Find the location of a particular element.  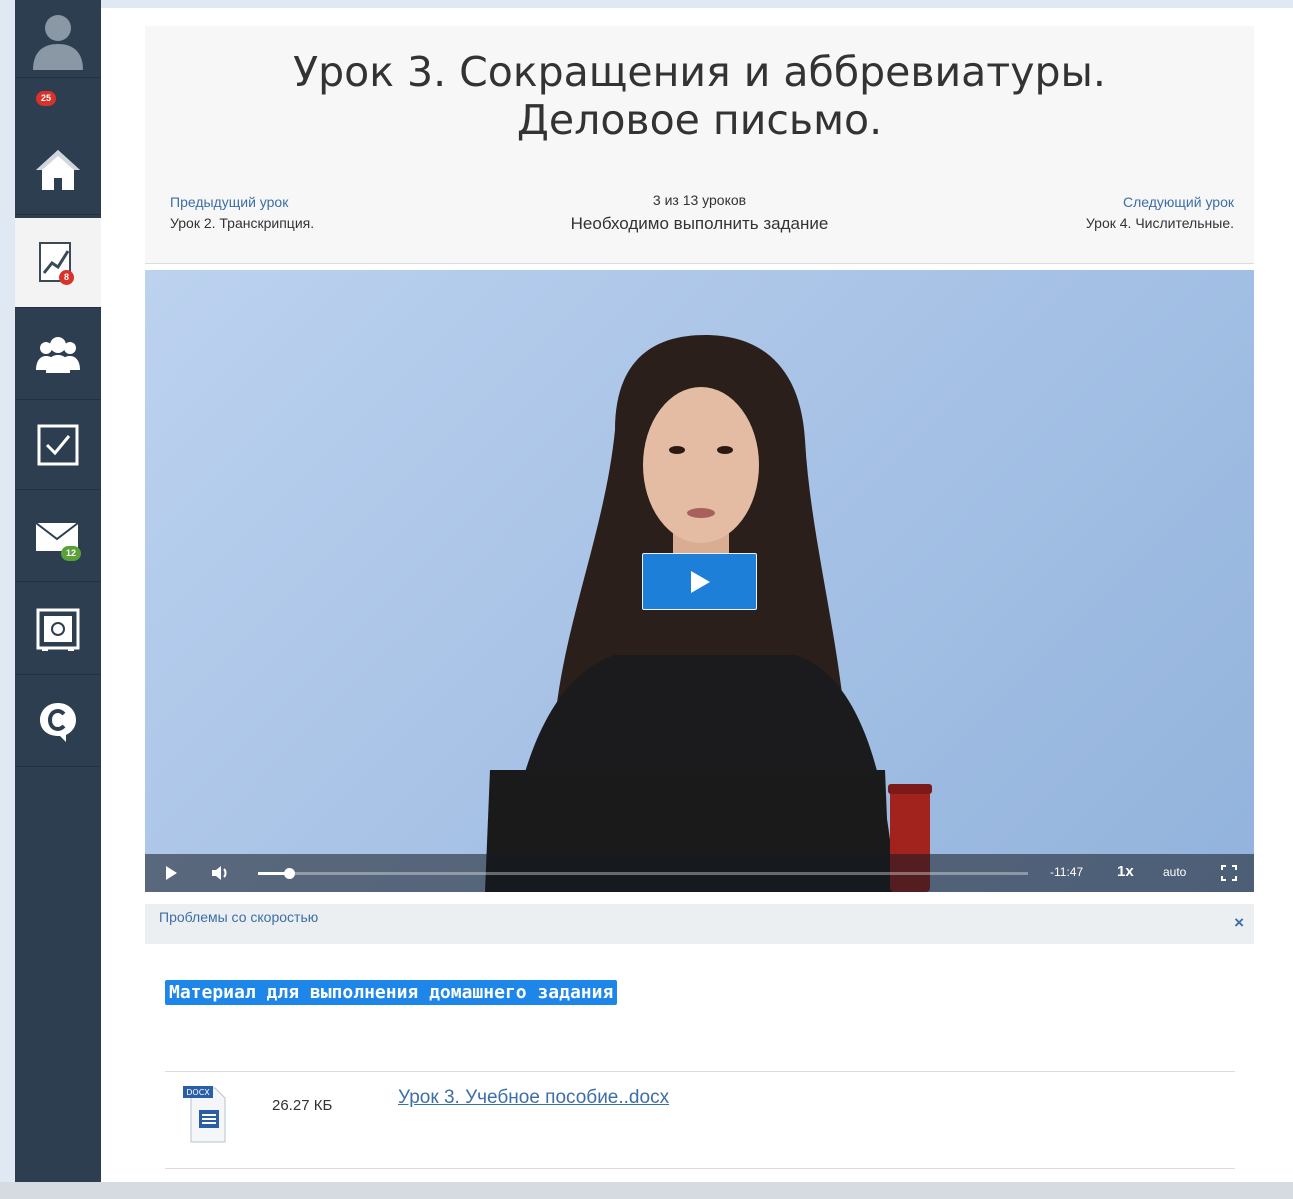

home-icon is located at coordinates (58, 169).